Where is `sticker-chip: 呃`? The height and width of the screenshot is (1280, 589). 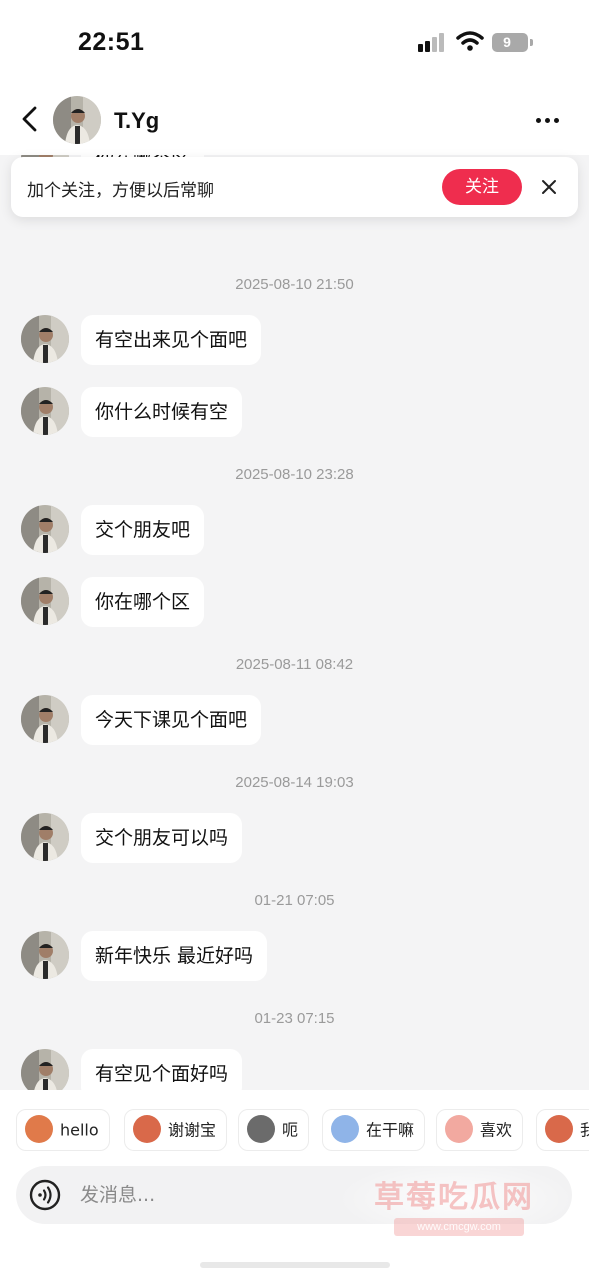
sticker-chip: 呃 is located at coordinates (274, 1130).